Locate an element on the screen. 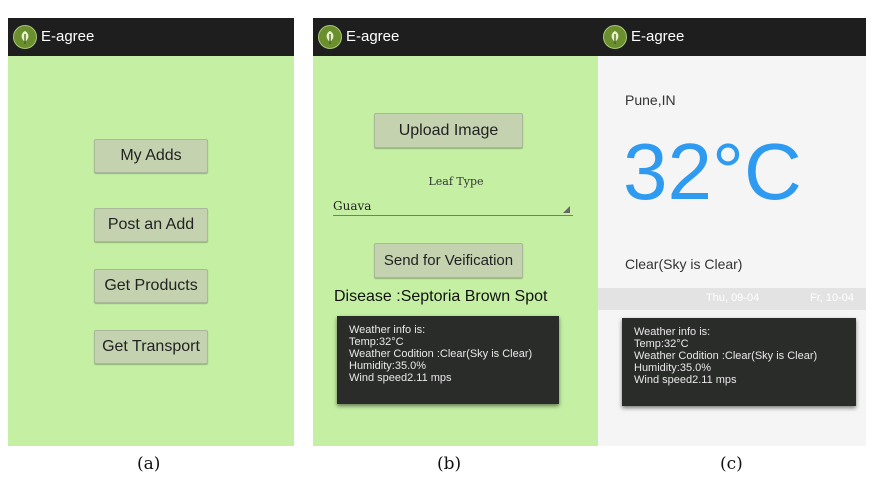  forecast-day: Fr, 10-04 is located at coordinates (832, 298).